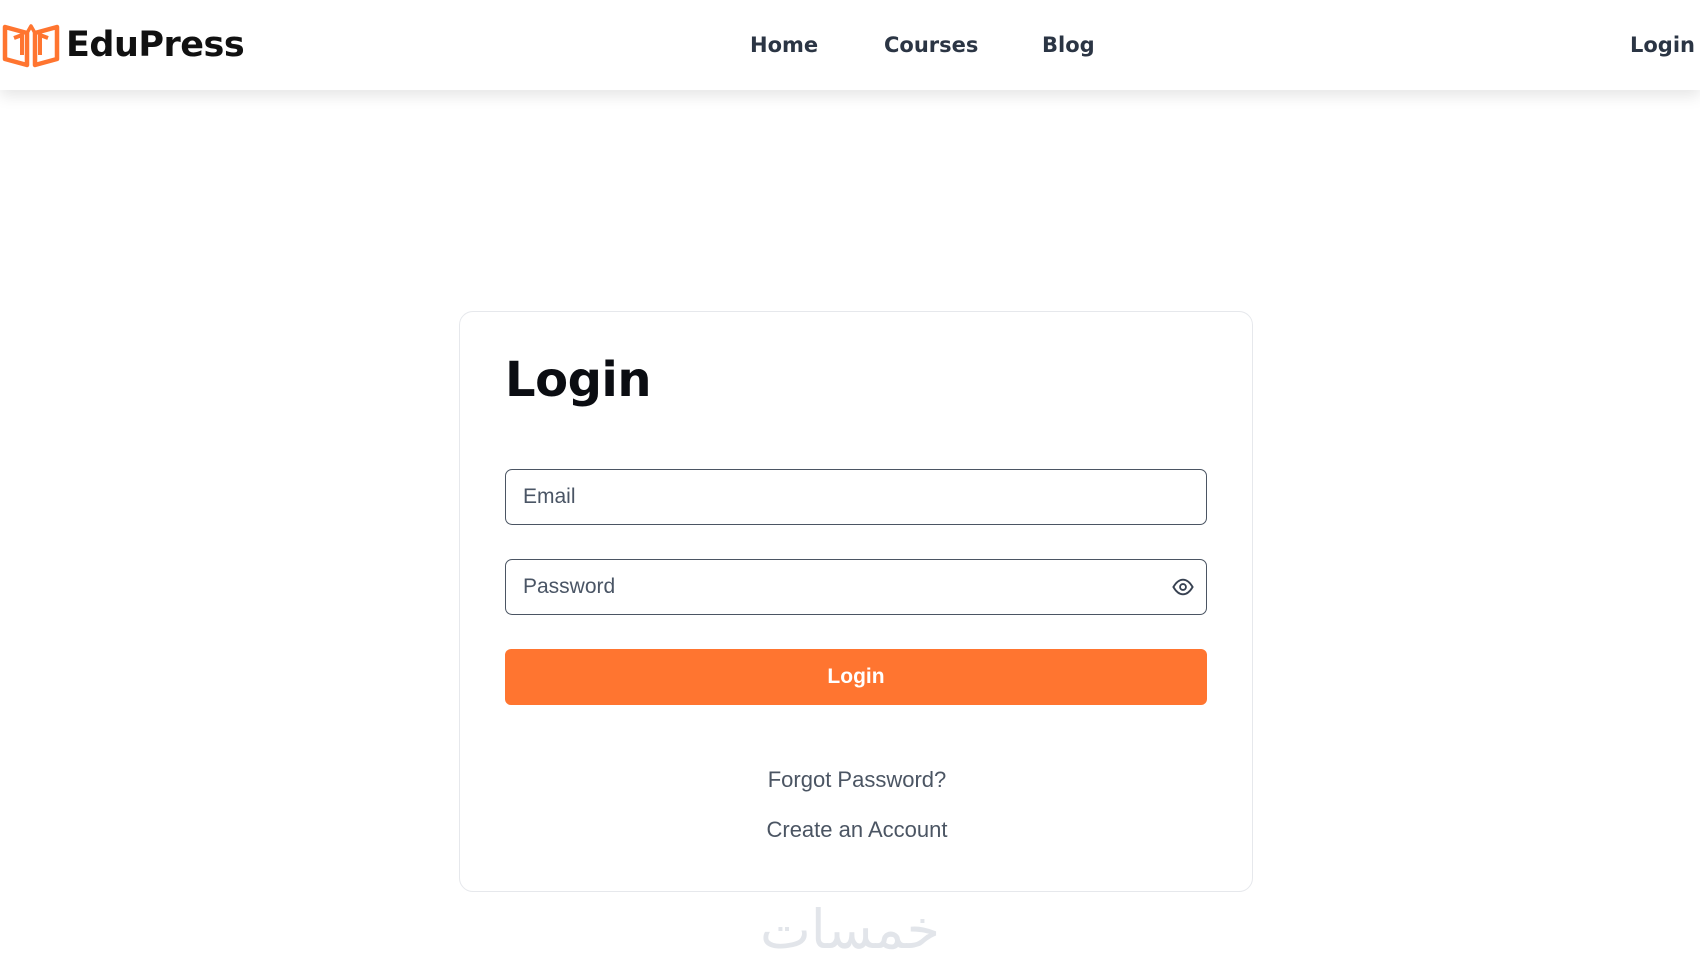  Describe the element at coordinates (857, 780) in the screenshot. I see `forgot-password-link: Forgot Password?` at that location.